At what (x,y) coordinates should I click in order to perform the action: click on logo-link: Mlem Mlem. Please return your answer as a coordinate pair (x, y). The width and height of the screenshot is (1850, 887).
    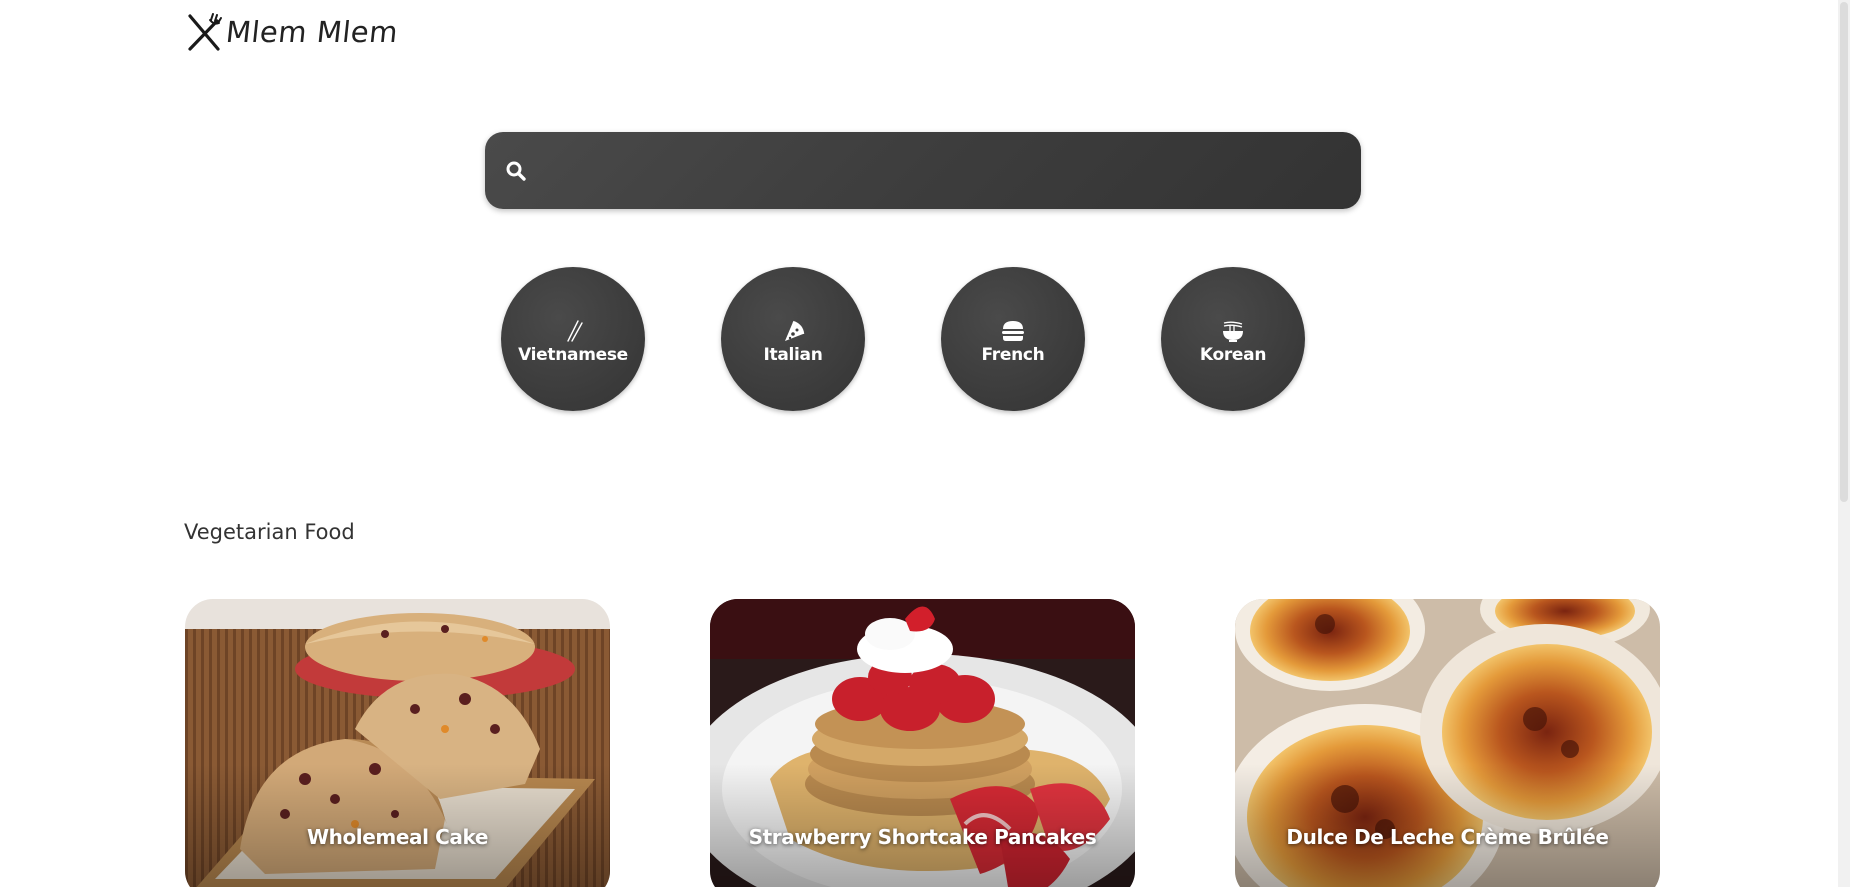
    Looking at the image, I should click on (292, 32).